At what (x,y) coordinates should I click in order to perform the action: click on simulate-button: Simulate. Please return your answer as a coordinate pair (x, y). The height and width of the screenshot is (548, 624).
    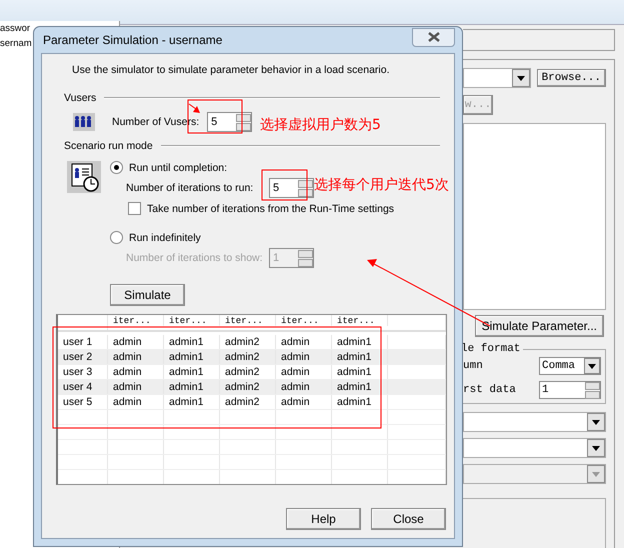
    Looking at the image, I should click on (147, 295).